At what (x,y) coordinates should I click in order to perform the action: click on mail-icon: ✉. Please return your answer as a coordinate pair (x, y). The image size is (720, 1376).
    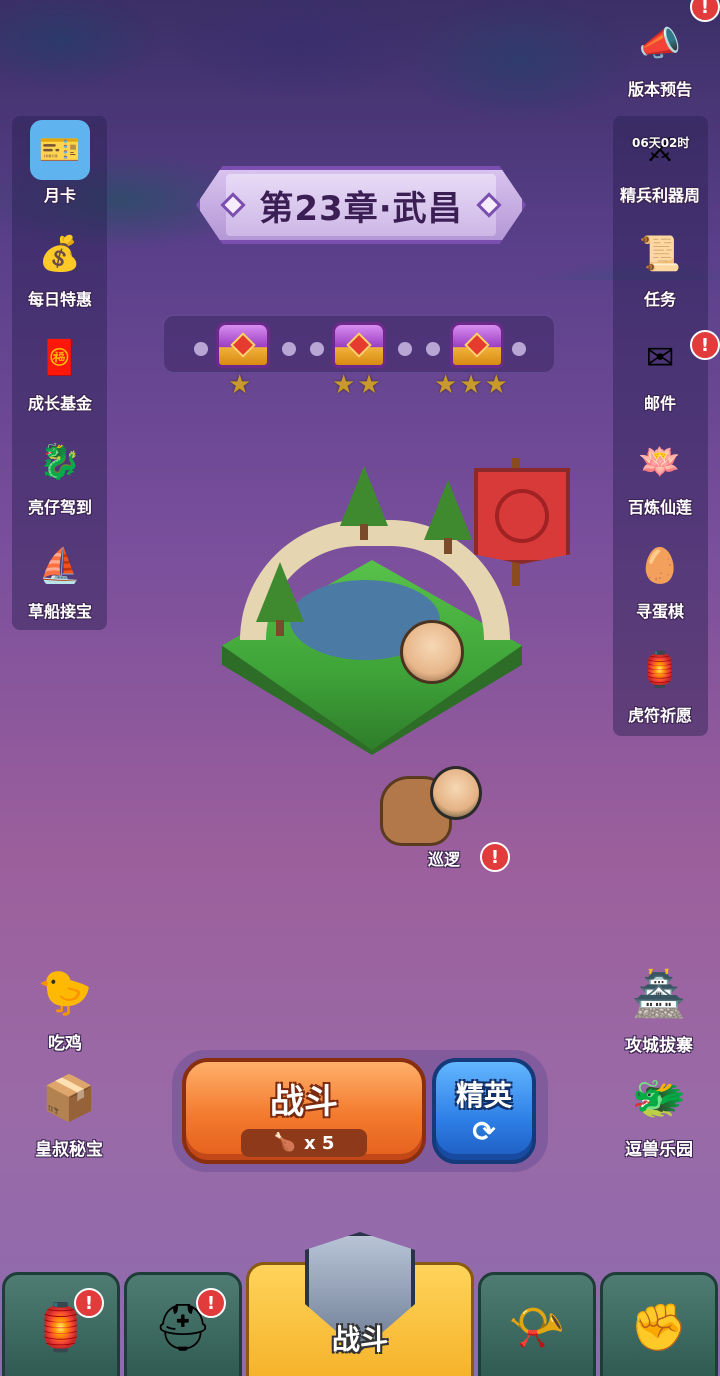
    Looking at the image, I should click on (660, 358).